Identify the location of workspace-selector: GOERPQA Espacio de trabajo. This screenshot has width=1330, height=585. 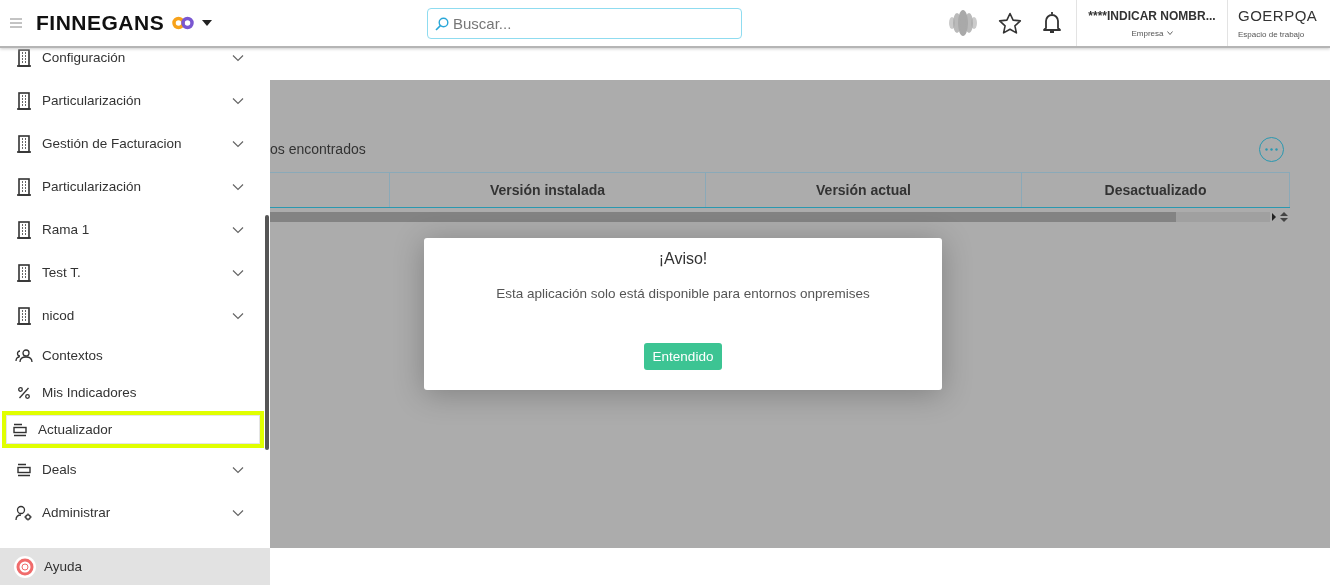
(1278, 23).